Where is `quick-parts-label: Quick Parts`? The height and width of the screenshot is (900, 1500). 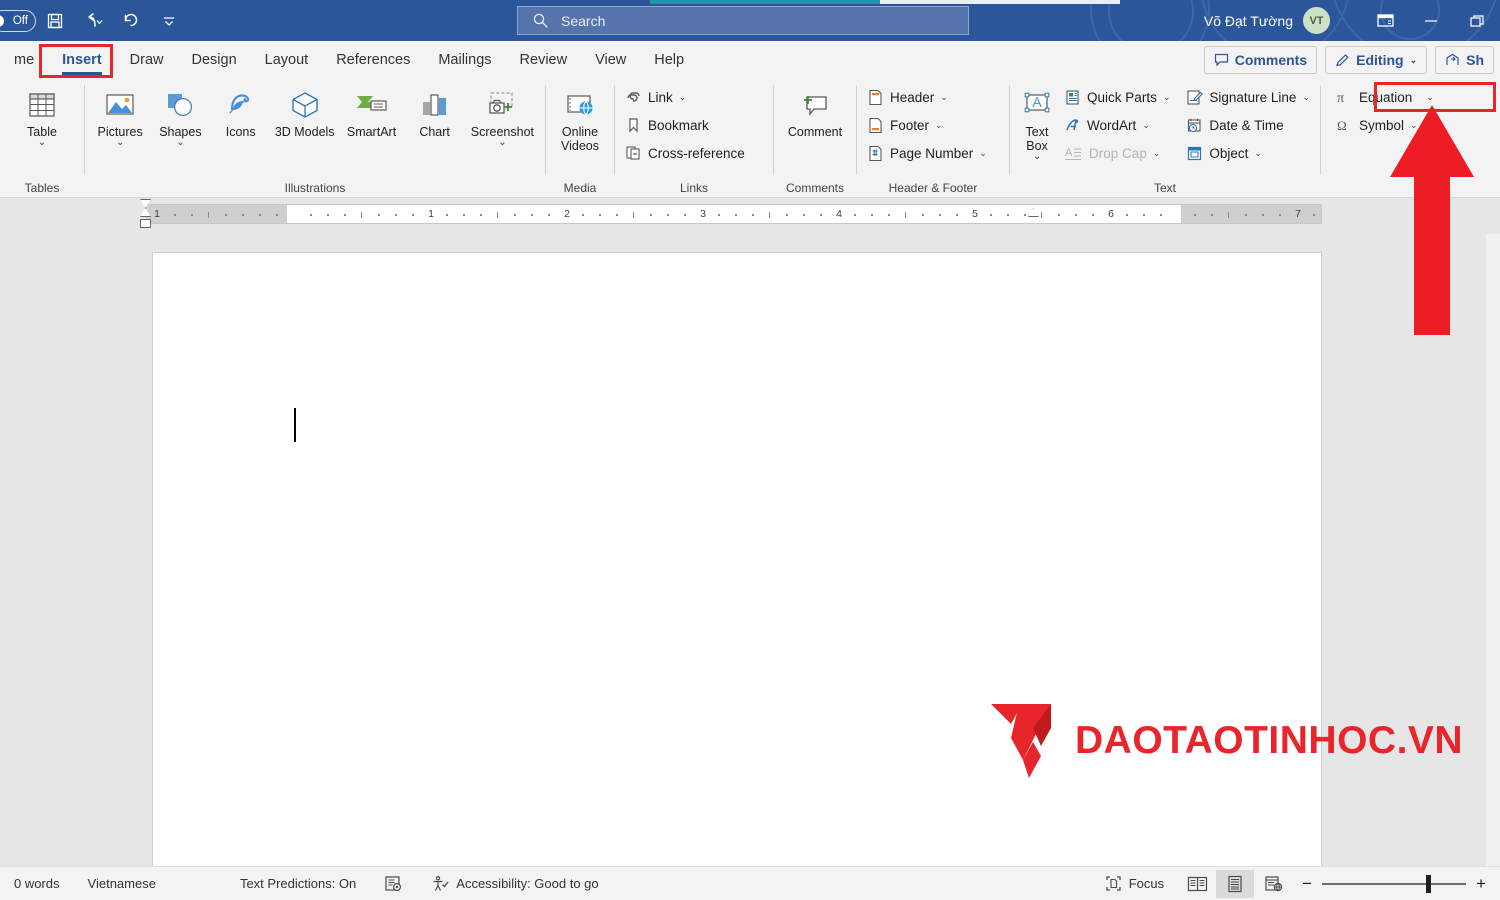
quick-parts-label: Quick Parts is located at coordinates (1122, 97).